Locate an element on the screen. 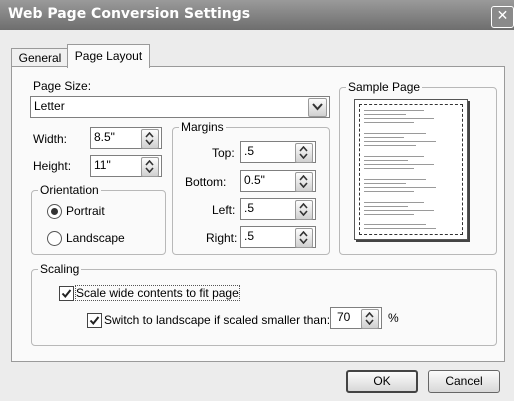  window-title: Web Page Conversion Settings is located at coordinates (129, 14).